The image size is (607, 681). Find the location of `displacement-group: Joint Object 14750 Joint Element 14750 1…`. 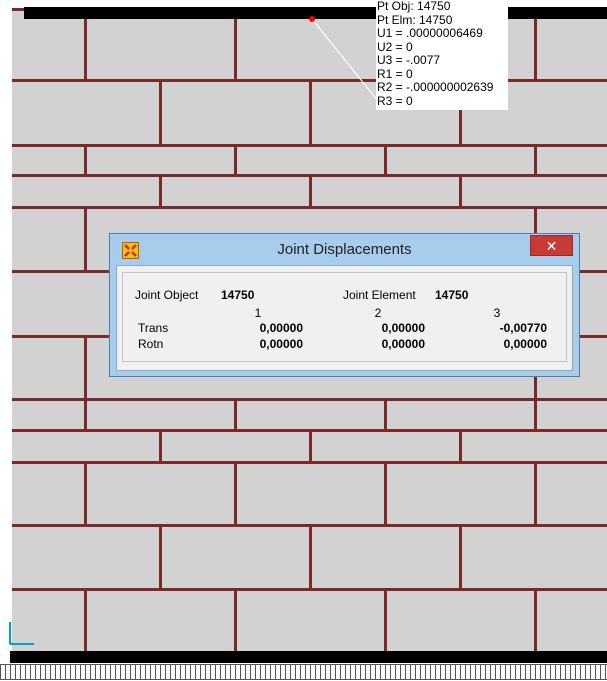

displacement-group: Joint Object 14750 Joint Element 14750 1… is located at coordinates (344, 317).